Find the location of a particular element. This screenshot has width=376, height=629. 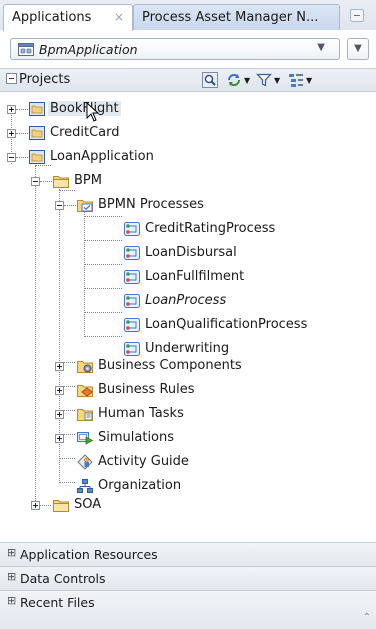

zoom-icon is located at coordinates (210, 80).